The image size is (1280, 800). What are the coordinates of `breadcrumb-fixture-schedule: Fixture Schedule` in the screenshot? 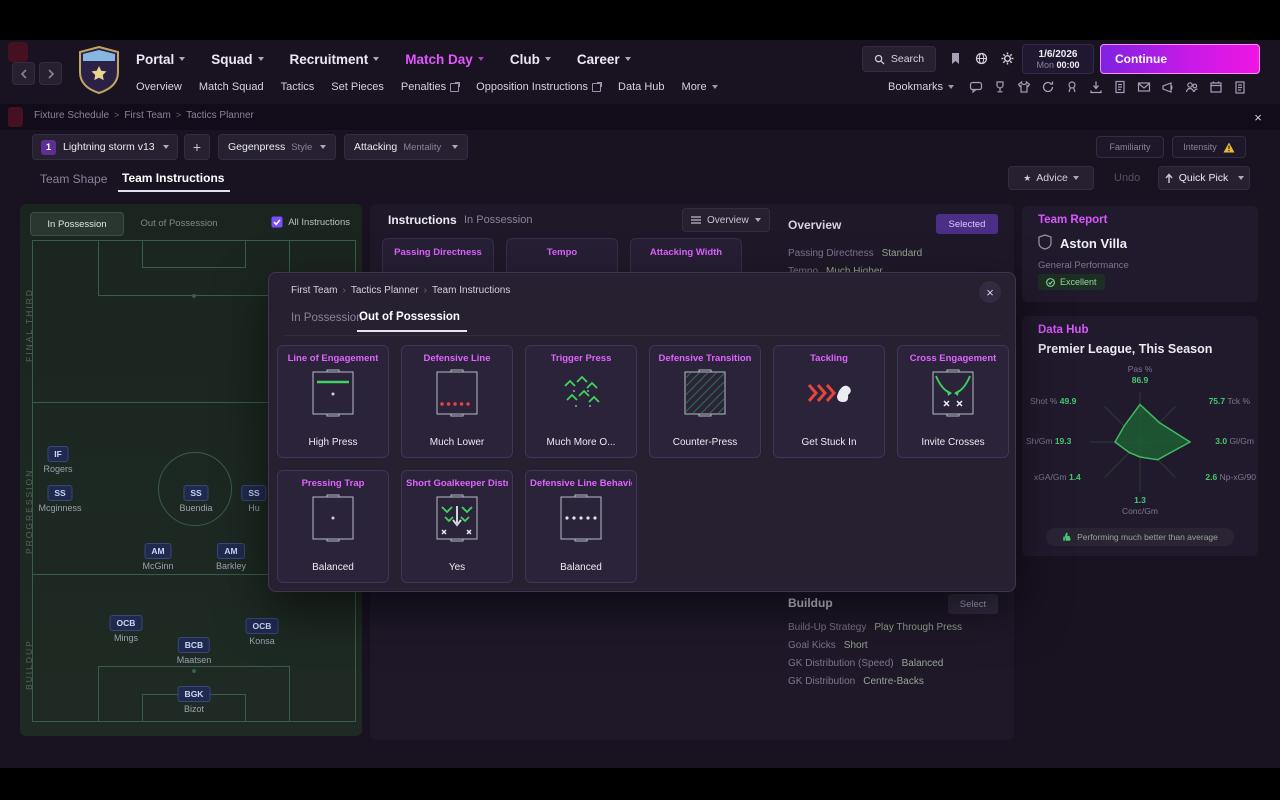 It's located at (71, 115).